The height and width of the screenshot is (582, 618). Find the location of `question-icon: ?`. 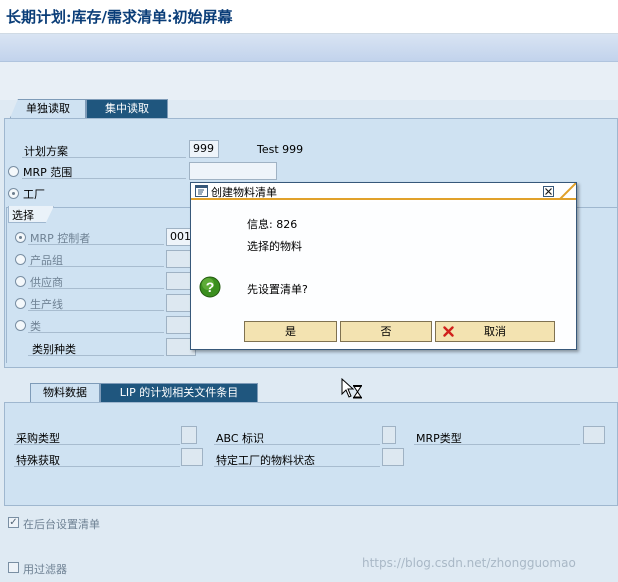

question-icon: ? is located at coordinates (210, 287).